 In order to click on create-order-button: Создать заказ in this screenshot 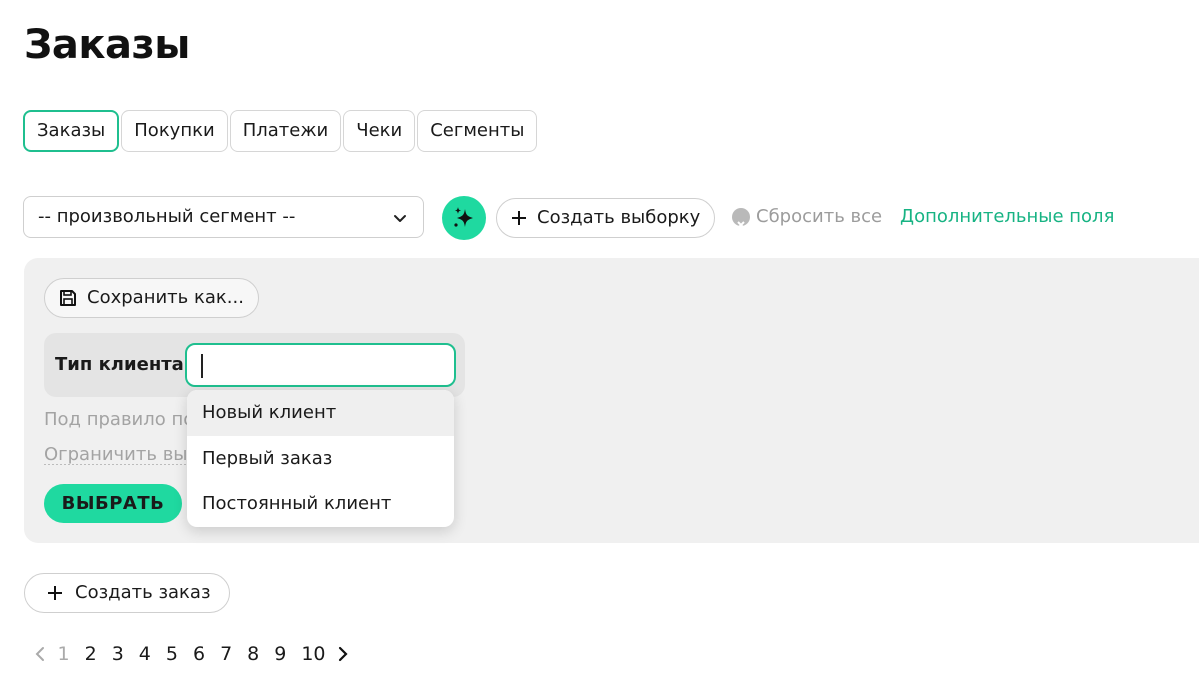, I will do `click(127, 593)`.